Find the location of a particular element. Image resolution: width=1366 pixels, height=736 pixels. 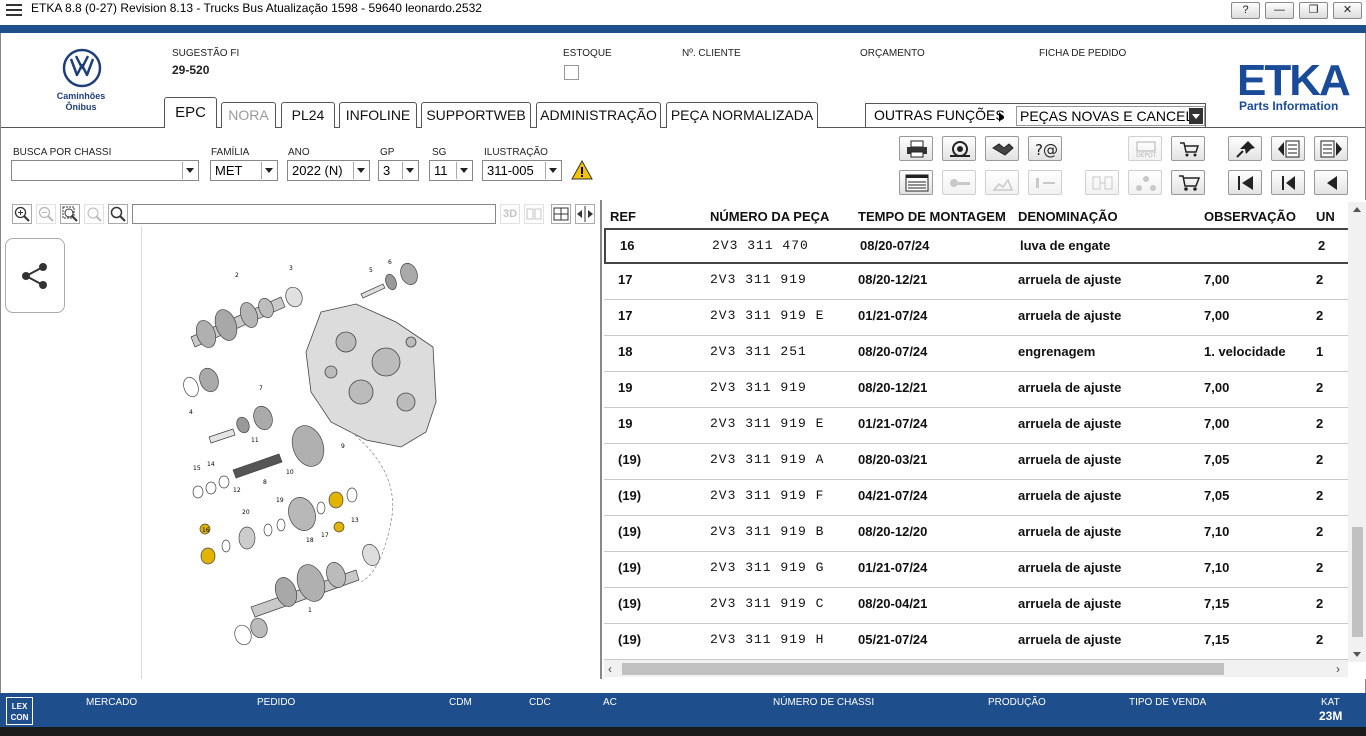

share-button is located at coordinates (35, 275).